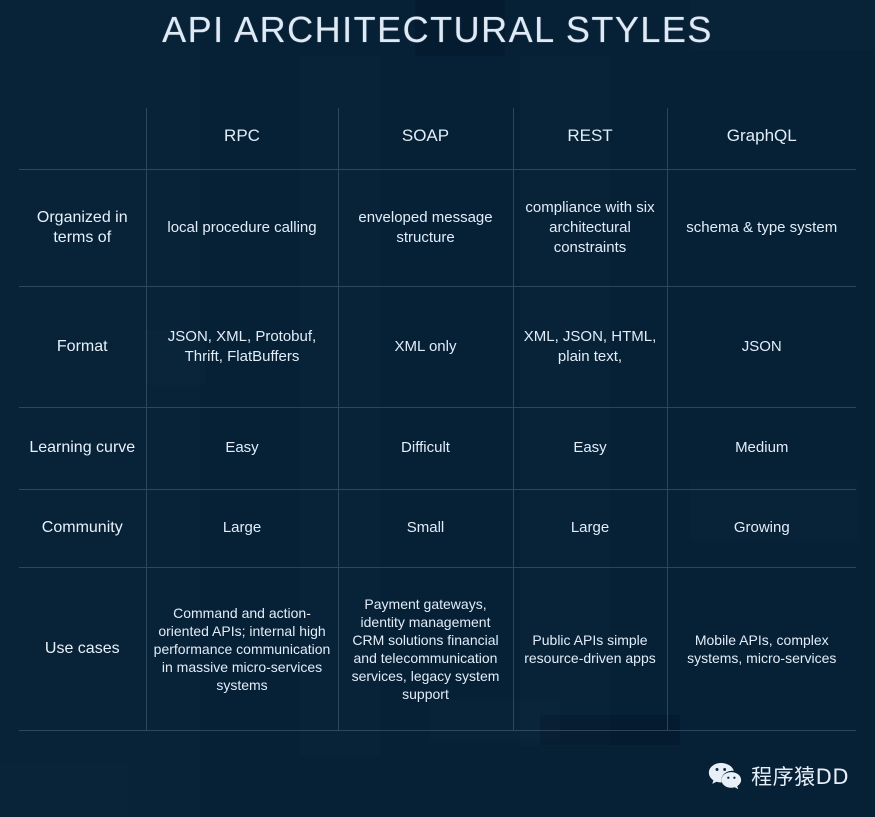 The height and width of the screenshot is (817, 875). What do you see at coordinates (425, 528) in the screenshot?
I see `cell-community-soap: Small` at bounding box center [425, 528].